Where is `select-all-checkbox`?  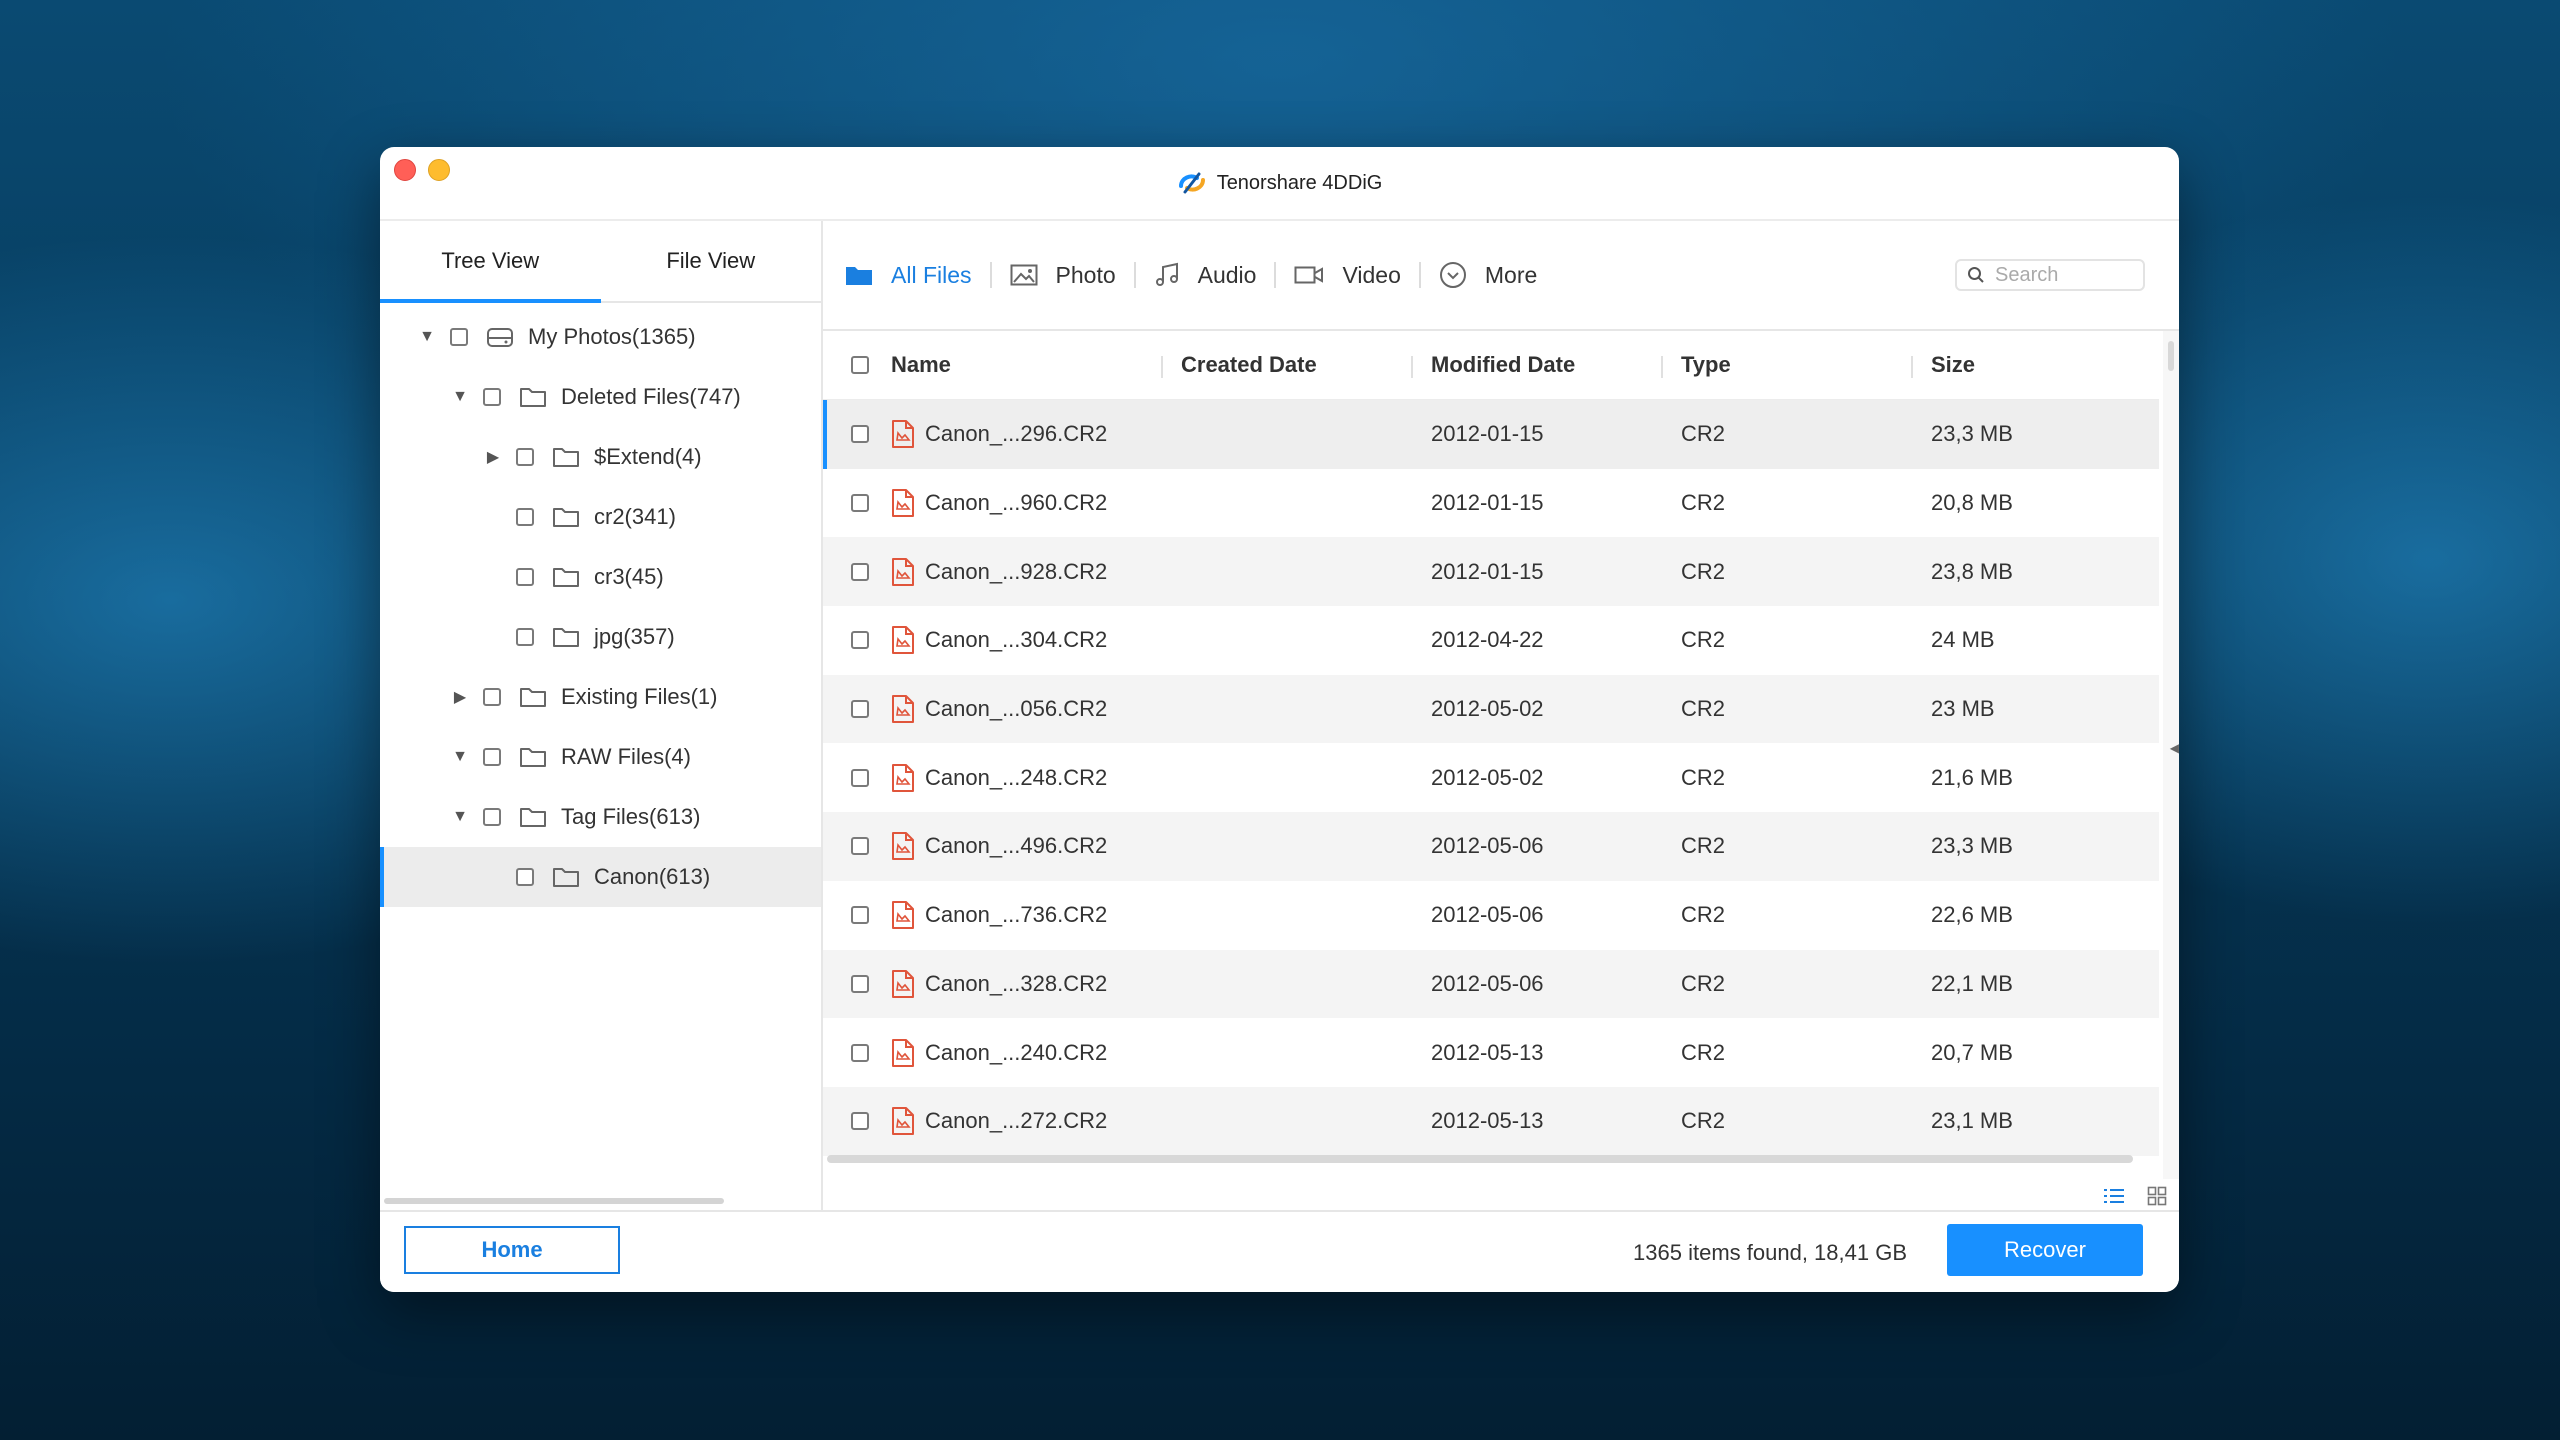
select-all-checkbox is located at coordinates (860, 365).